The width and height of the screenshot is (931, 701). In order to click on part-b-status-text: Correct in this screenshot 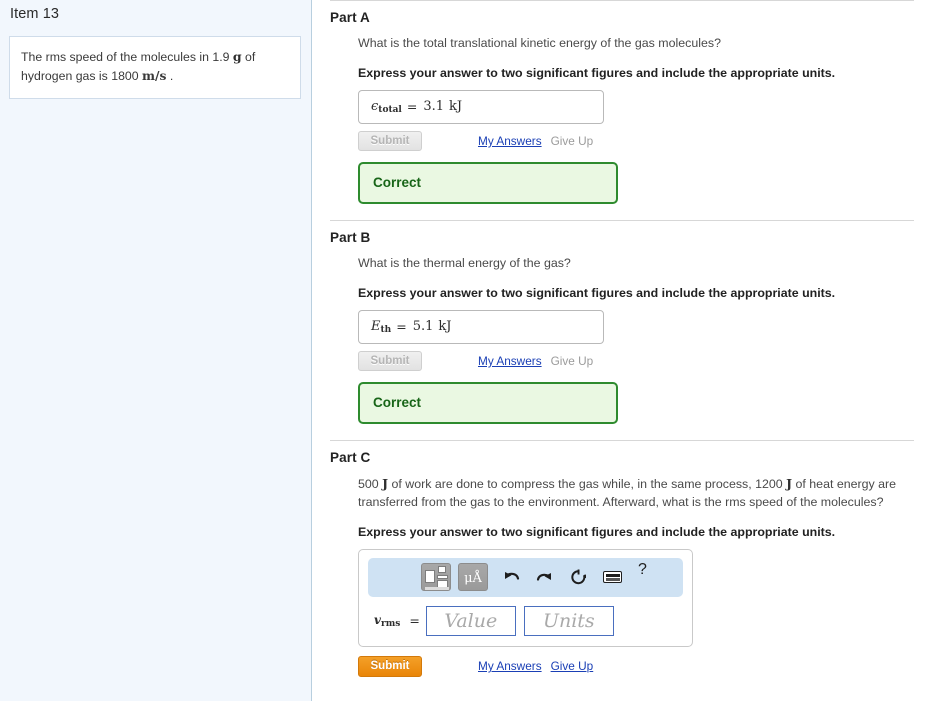, I will do `click(397, 403)`.